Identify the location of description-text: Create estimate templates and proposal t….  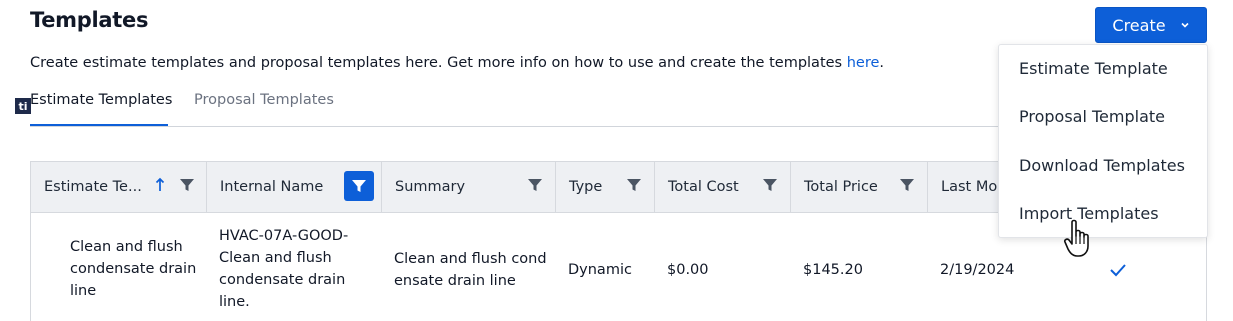
(438, 63).